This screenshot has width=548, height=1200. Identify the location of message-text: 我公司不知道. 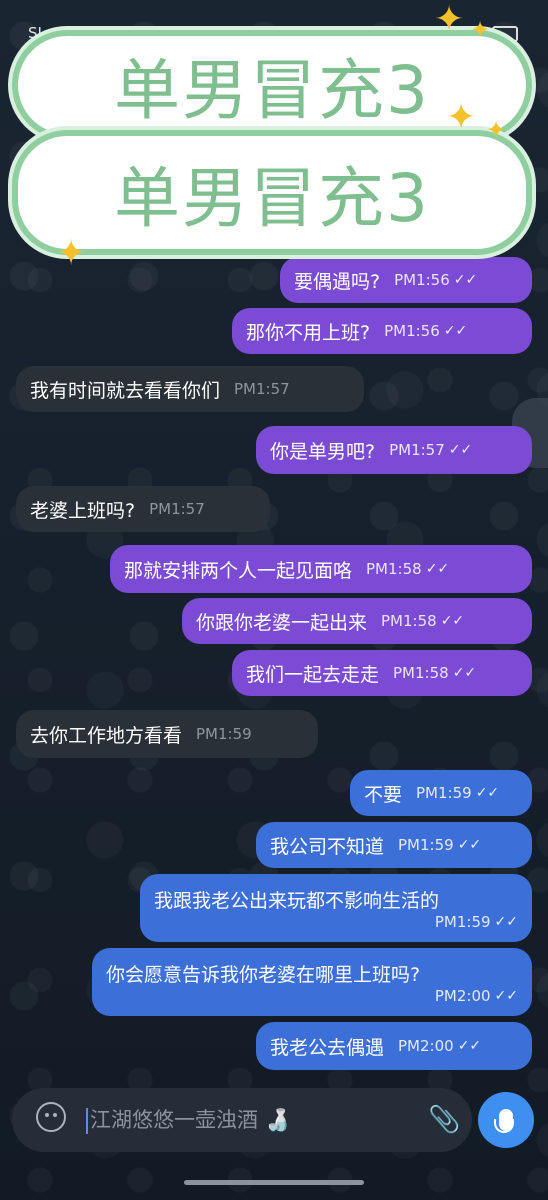
(327, 846).